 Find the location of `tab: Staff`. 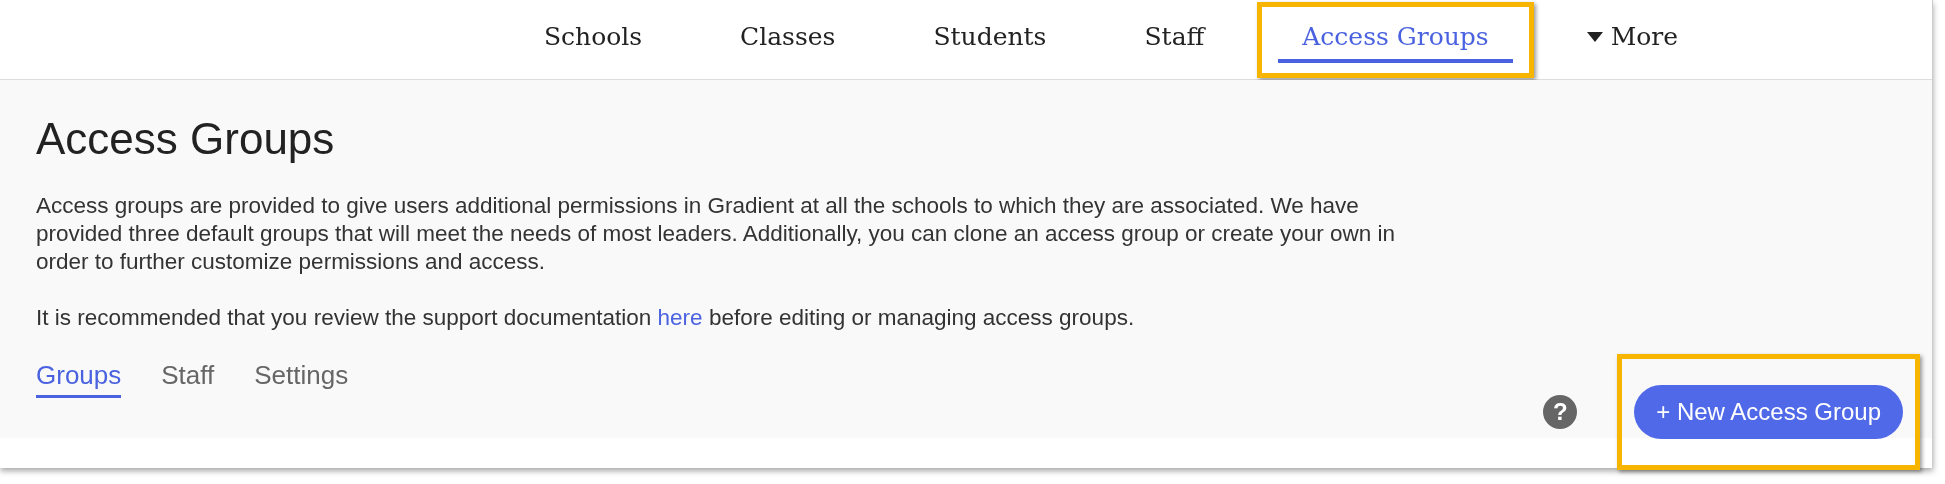

tab: Staff is located at coordinates (188, 379).